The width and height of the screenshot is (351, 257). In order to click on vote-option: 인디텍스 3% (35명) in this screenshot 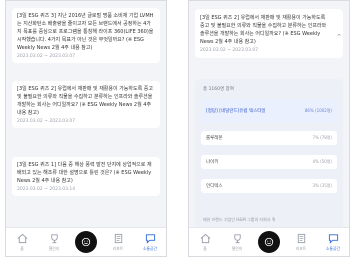, I will do `click(269, 186)`.